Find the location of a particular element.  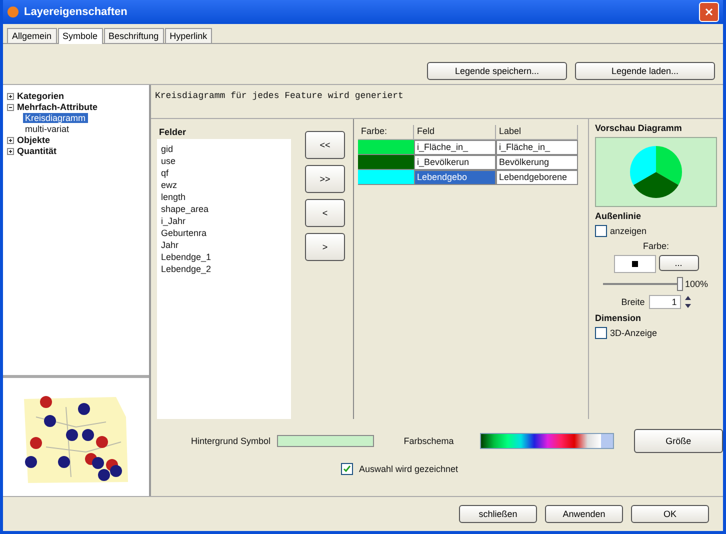

checkbox-label: anzeigen is located at coordinates (628, 231).